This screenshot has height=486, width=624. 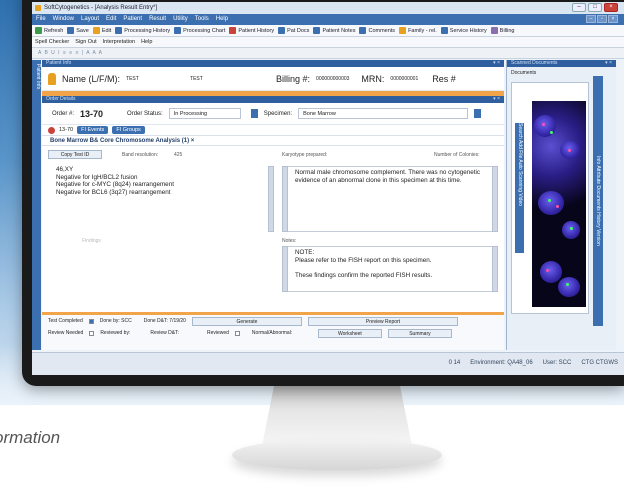 I want to click on child-restore-icon: ▫, so click(x=602, y=19).